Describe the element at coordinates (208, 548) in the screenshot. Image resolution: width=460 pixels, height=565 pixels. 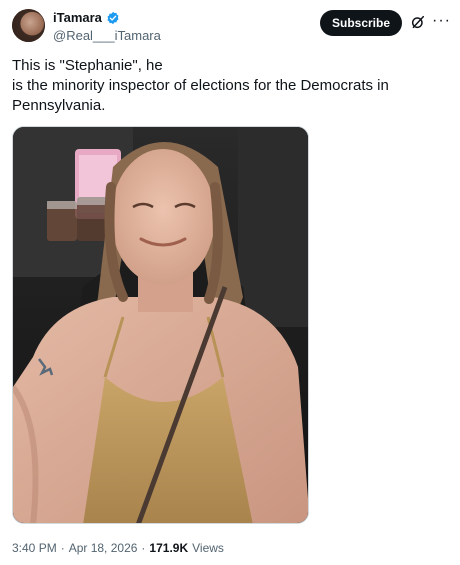
I see `views-label: Views` at that location.